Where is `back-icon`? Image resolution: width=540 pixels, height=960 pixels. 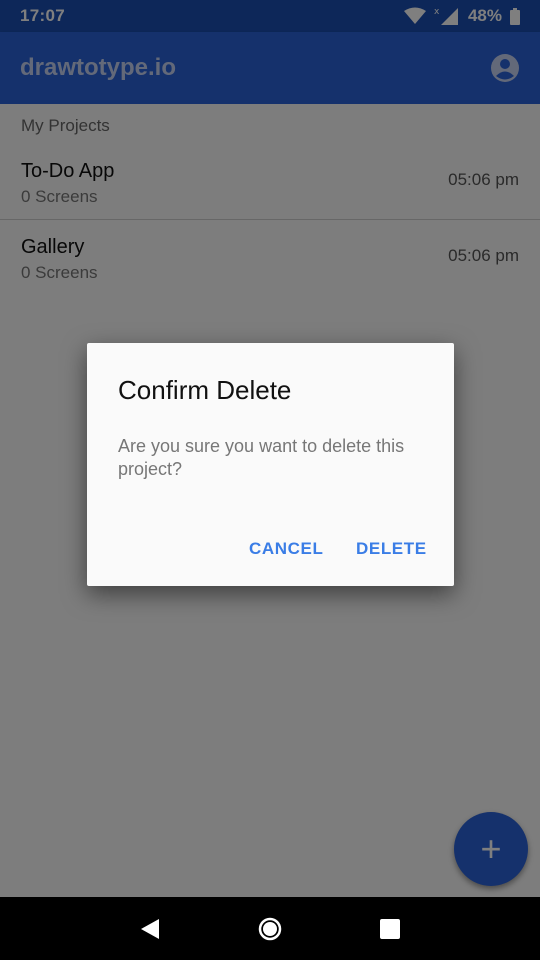 back-icon is located at coordinates (150, 928).